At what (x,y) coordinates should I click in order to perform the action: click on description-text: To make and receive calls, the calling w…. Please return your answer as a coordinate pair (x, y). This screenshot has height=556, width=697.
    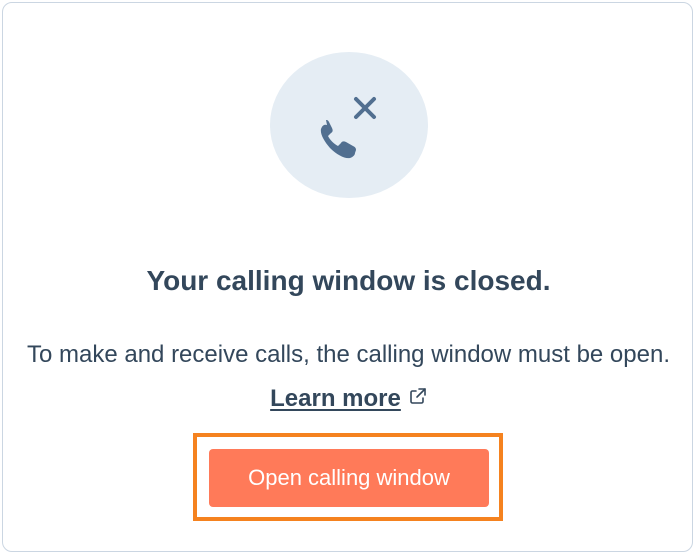
    Looking at the image, I should click on (348, 354).